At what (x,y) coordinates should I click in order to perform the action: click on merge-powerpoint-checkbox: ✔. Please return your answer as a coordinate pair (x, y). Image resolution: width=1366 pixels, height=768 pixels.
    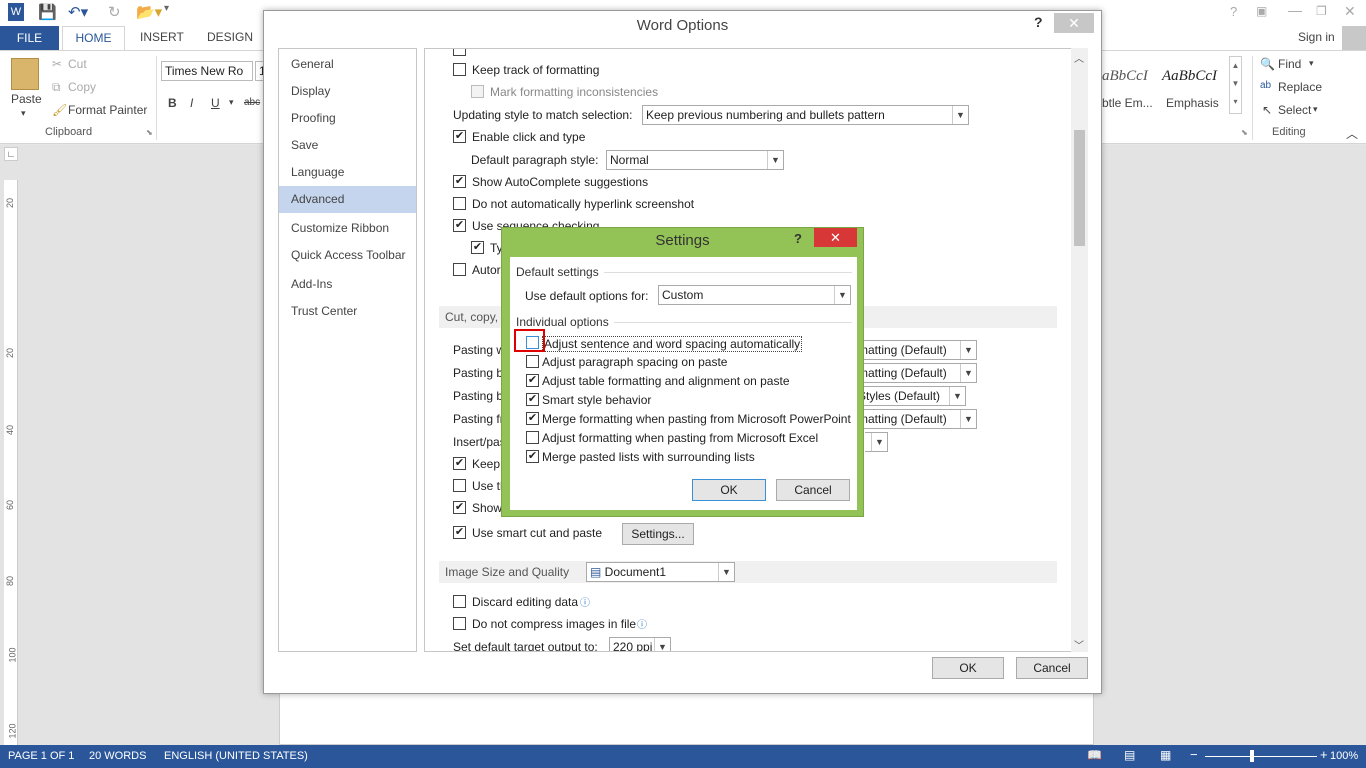
    Looking at the image, I should click on (532, 418).